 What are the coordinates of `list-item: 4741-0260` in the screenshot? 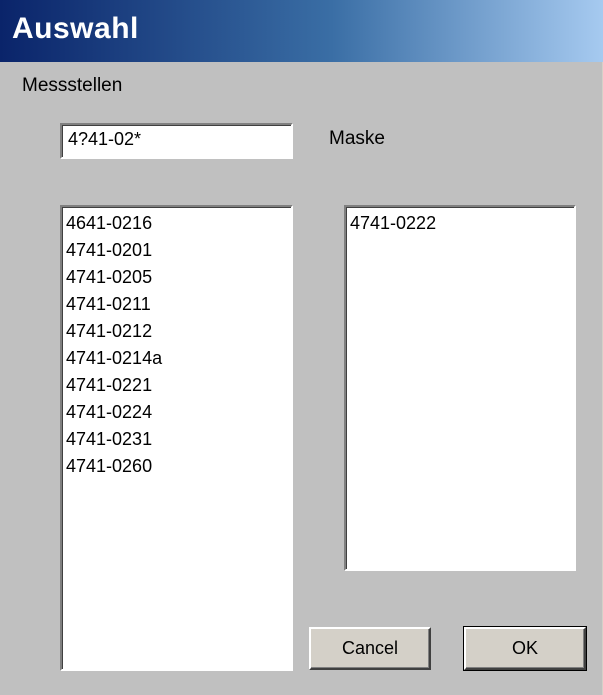 It's located at (176, 466).